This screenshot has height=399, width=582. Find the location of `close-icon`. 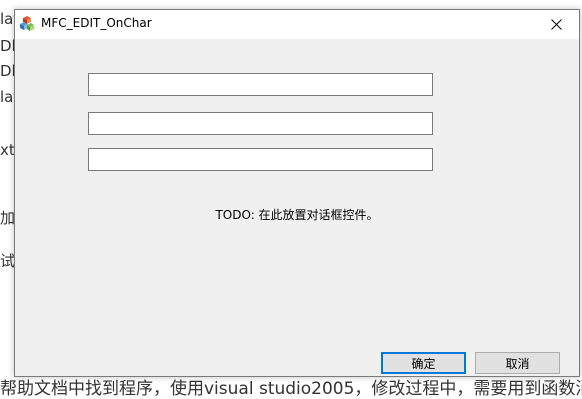

close-icon is located at coordinates (556, 24).